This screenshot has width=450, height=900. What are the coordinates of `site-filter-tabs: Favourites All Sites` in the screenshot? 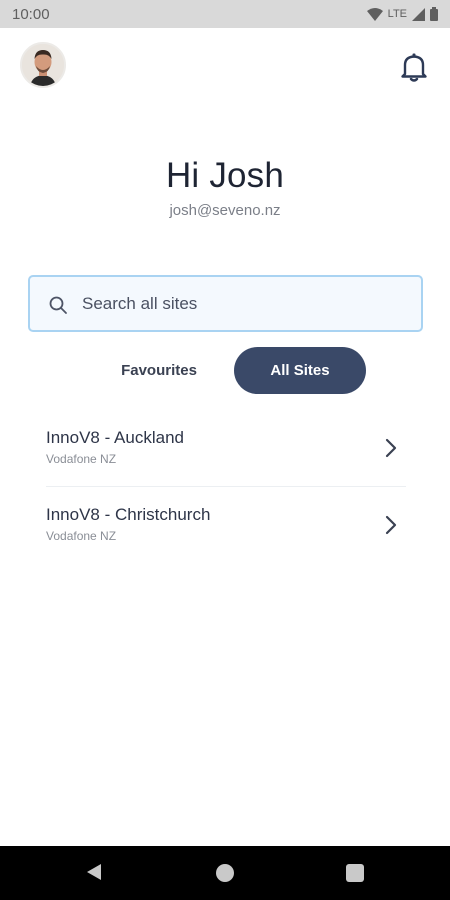 It's located at (225, 370).